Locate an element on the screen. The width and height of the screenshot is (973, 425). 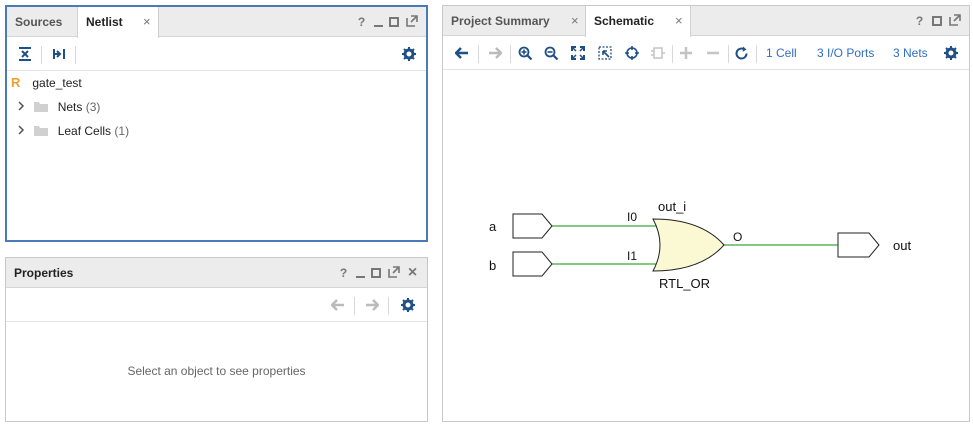
properties-window-controls: ? × is located at coordinates (378, 273).